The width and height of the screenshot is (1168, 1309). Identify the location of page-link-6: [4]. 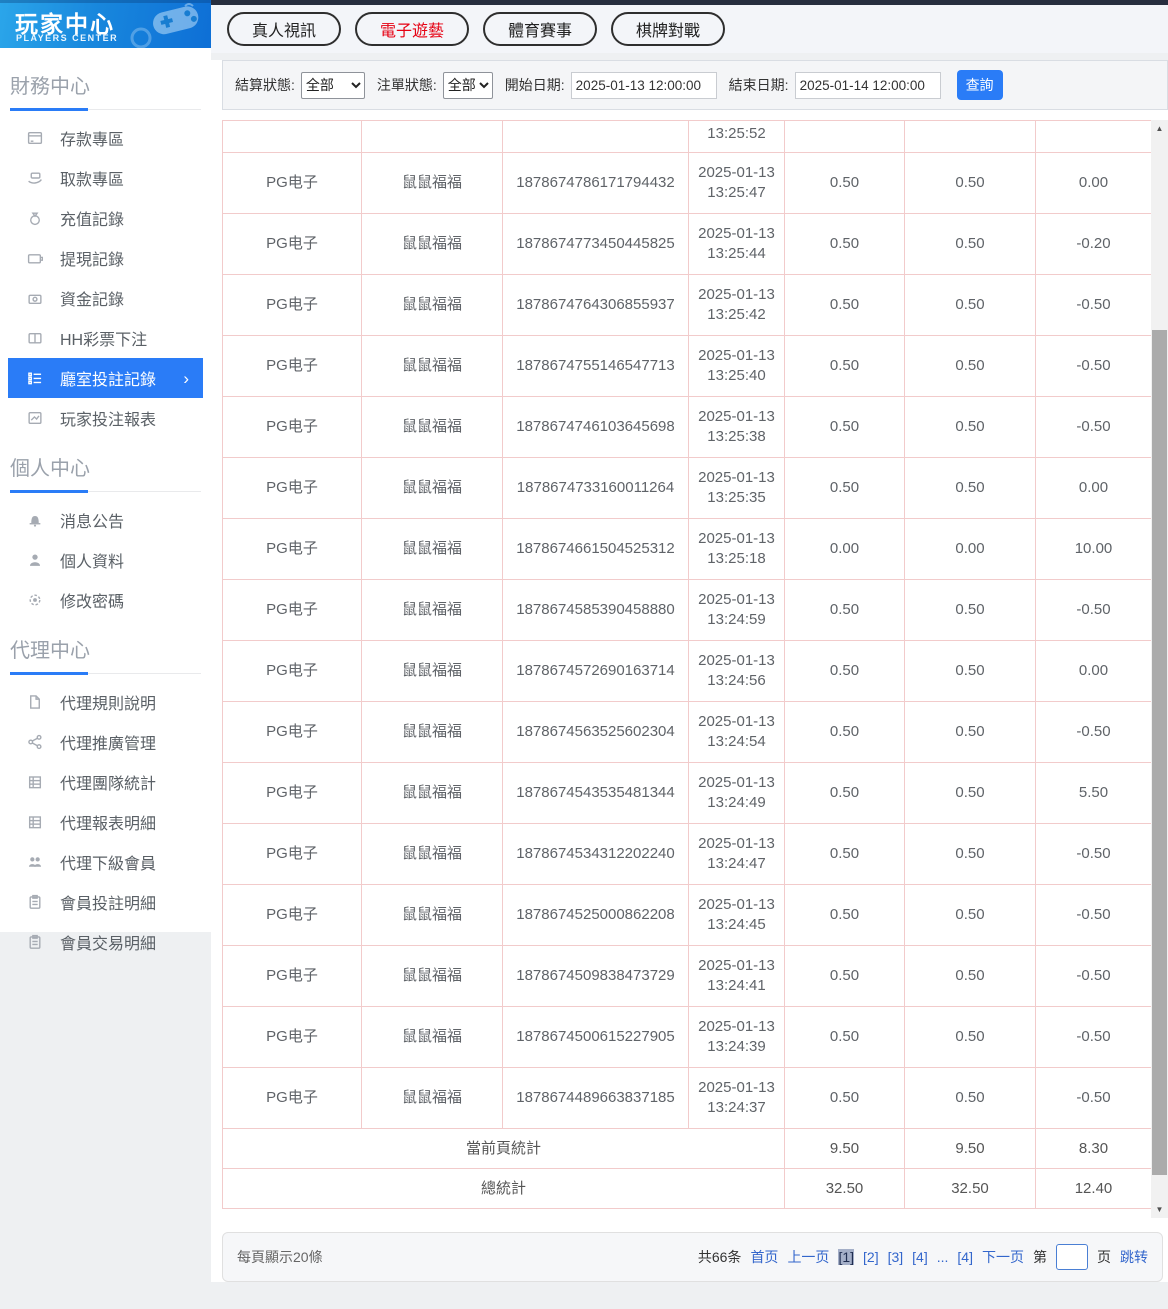
(965, 1257).